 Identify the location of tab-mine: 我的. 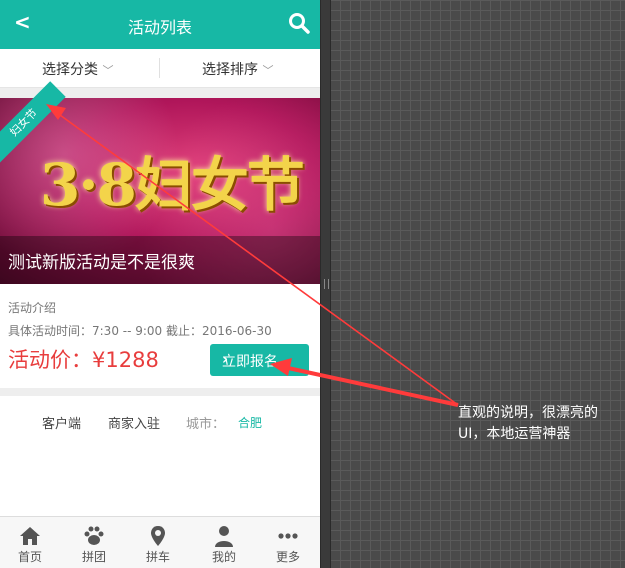
(224, 542).